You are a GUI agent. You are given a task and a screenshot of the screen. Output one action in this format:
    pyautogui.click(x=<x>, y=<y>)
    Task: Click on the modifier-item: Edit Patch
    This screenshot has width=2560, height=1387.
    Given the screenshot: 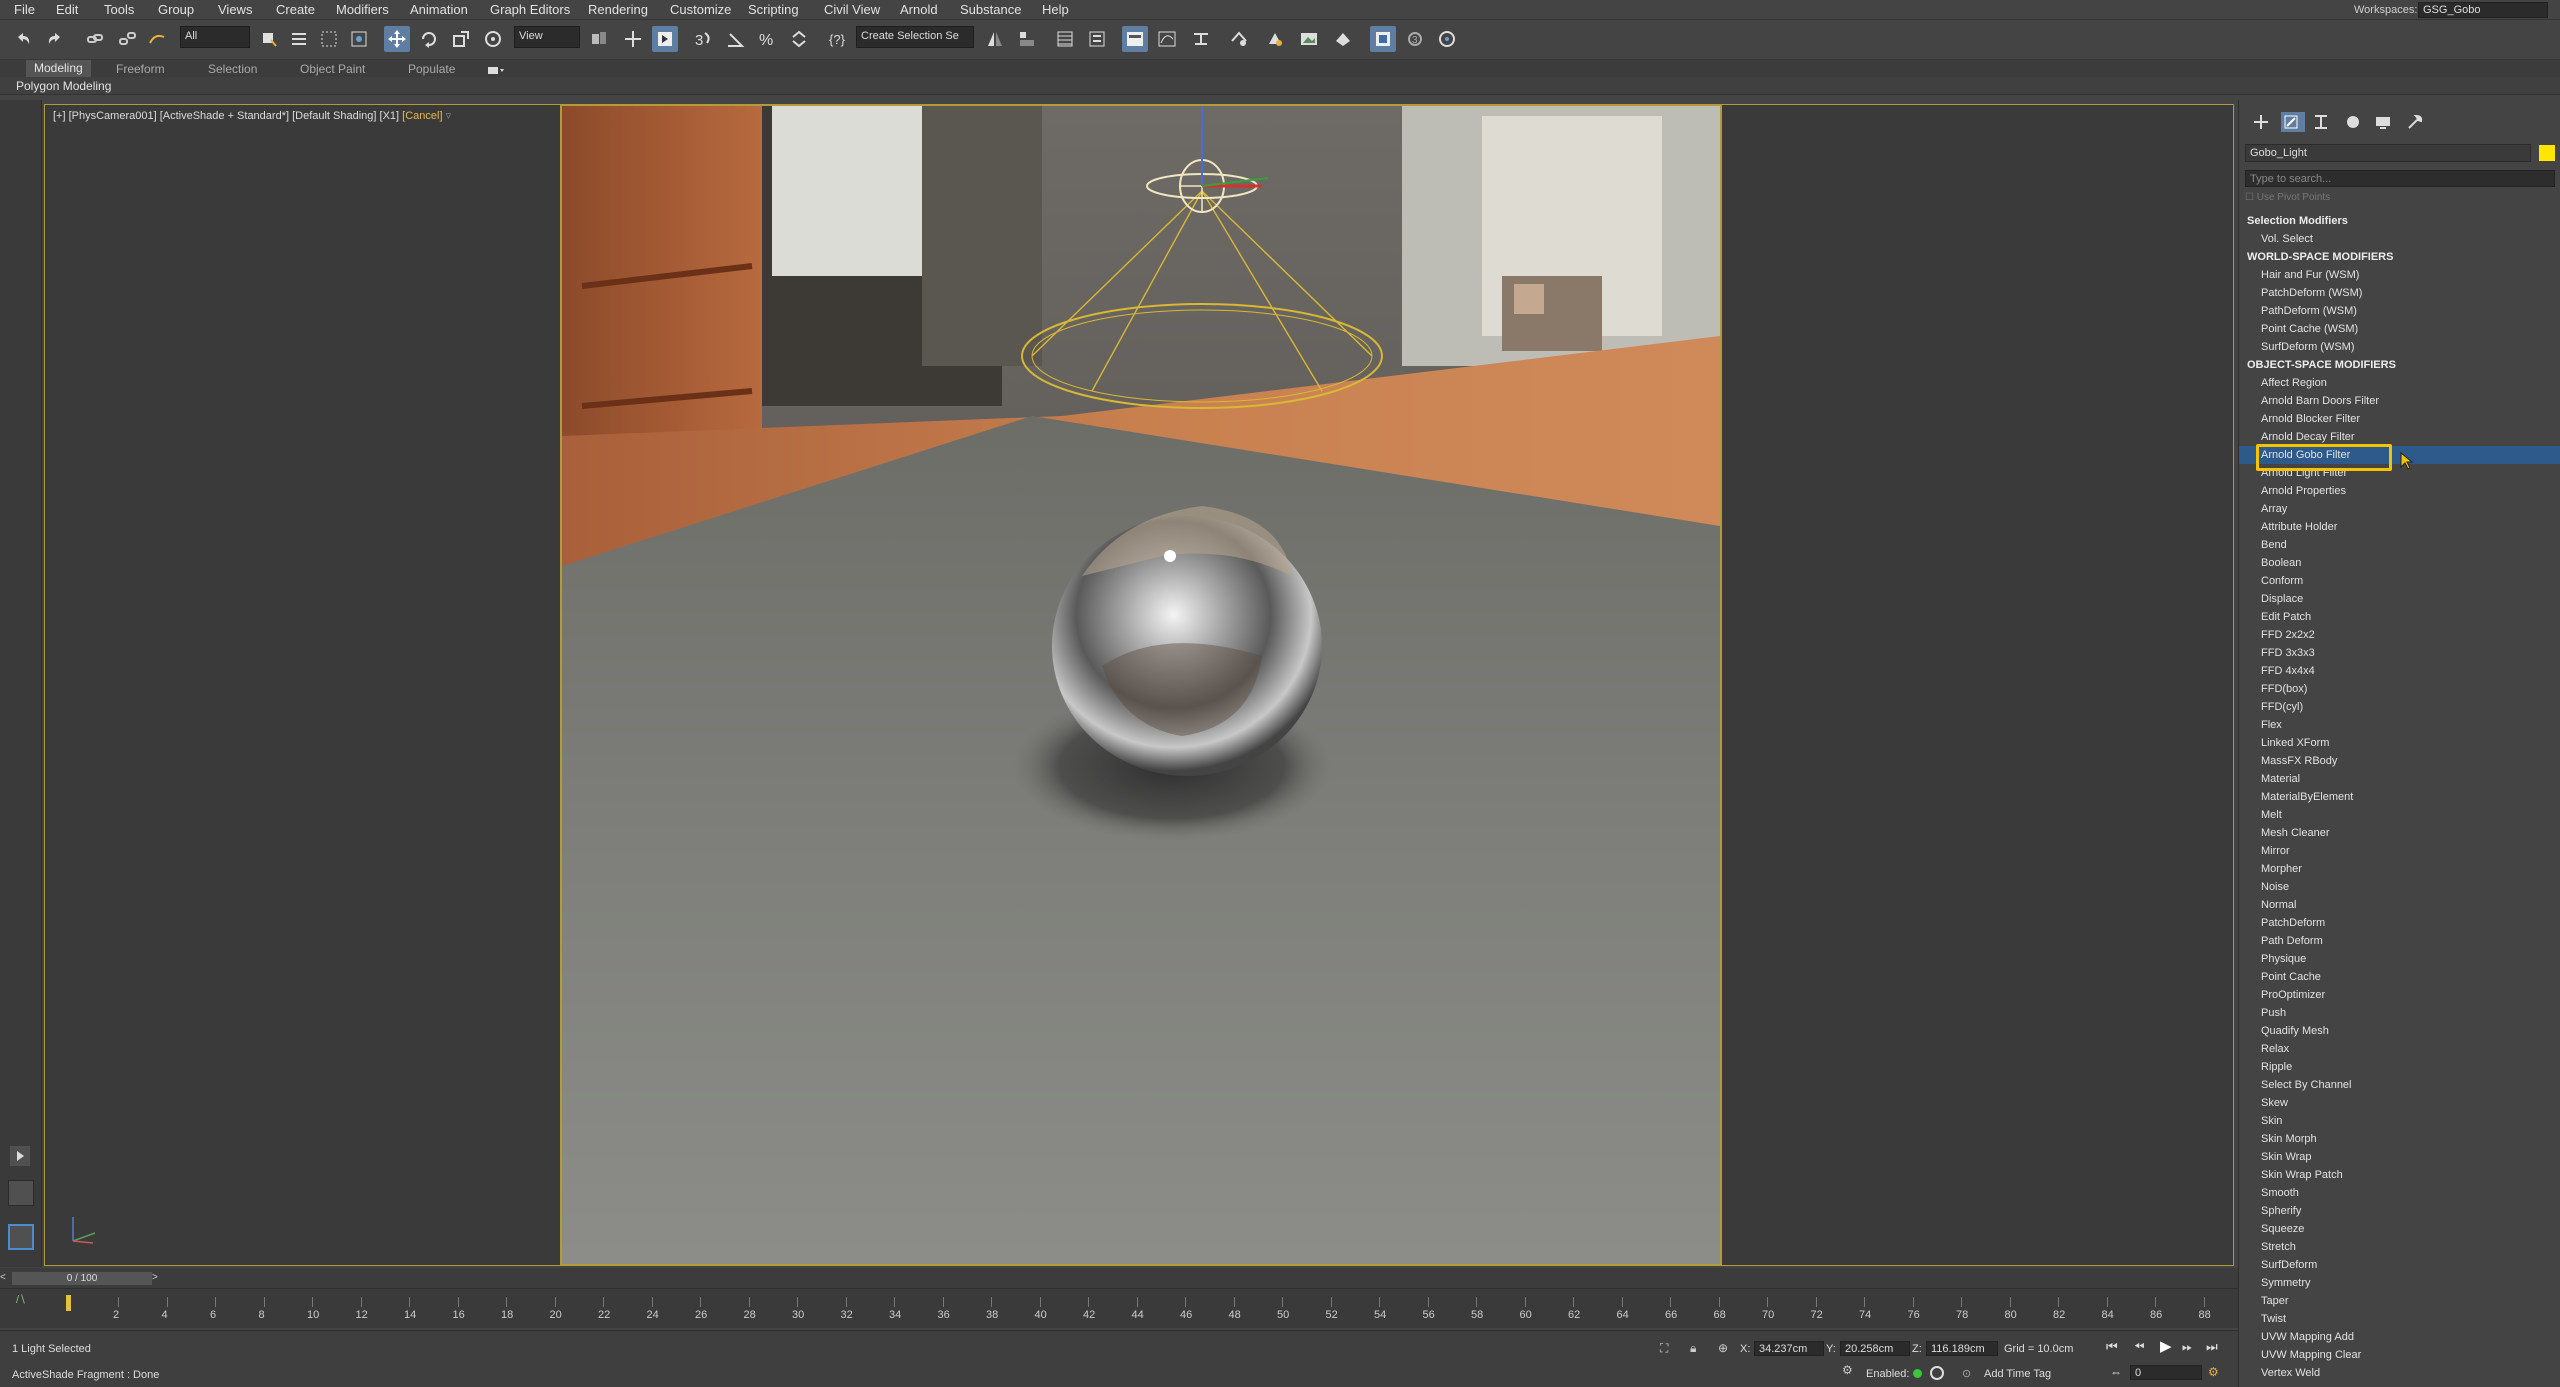 What is the action you would take?
    pyautogui.click(x=2399, y=617)
    